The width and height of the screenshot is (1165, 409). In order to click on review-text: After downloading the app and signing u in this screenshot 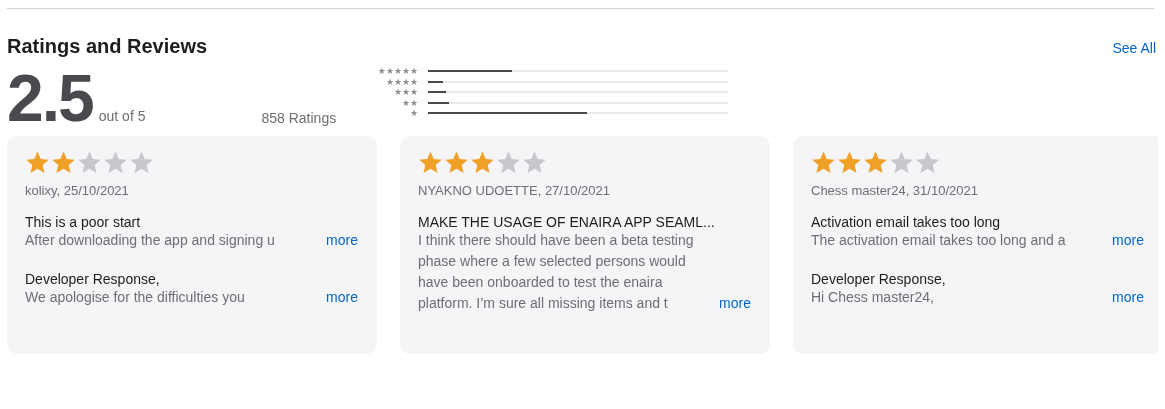, I will do `click(150, 240)`.